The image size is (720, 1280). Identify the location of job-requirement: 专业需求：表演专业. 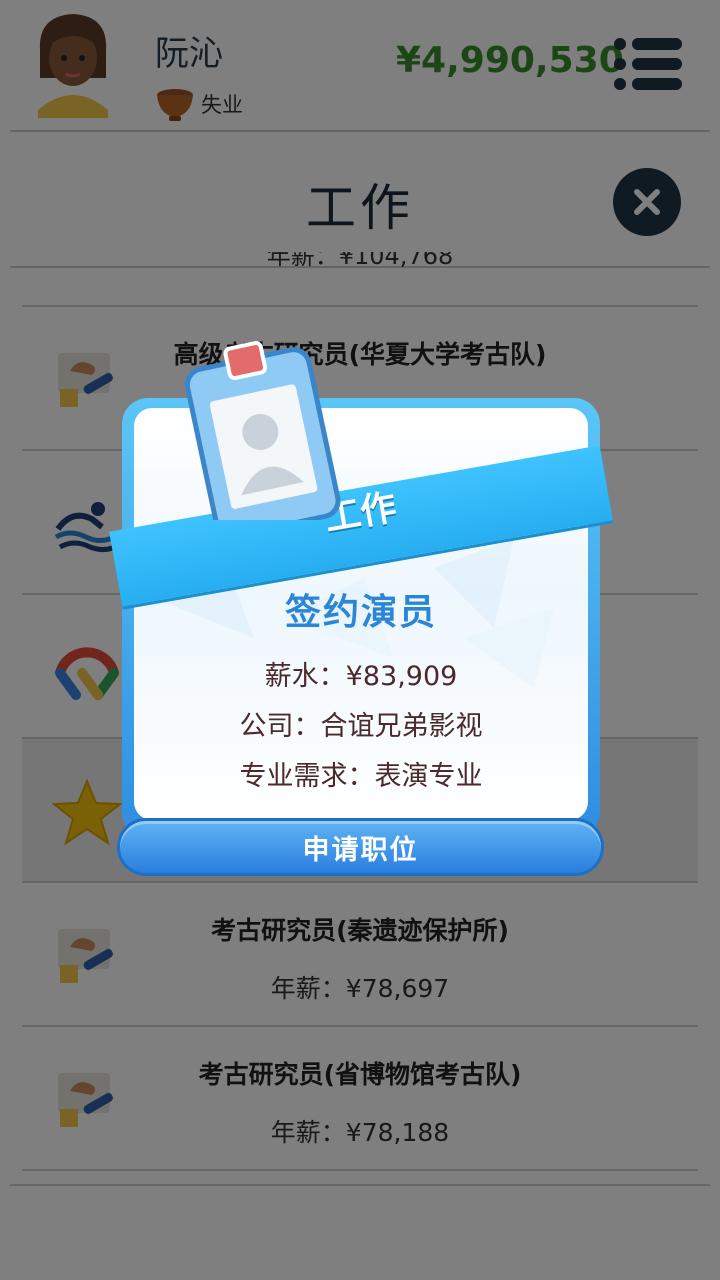
(361, 776).